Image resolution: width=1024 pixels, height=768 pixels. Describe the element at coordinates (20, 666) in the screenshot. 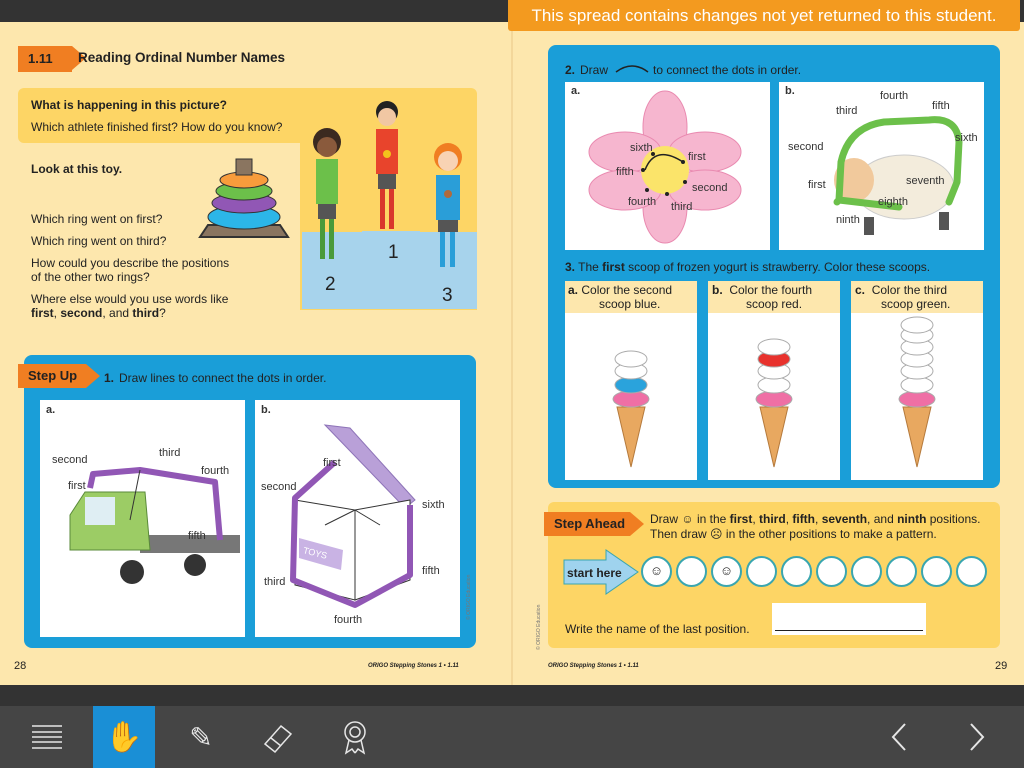

I see `page-number-left: 28` at that location.